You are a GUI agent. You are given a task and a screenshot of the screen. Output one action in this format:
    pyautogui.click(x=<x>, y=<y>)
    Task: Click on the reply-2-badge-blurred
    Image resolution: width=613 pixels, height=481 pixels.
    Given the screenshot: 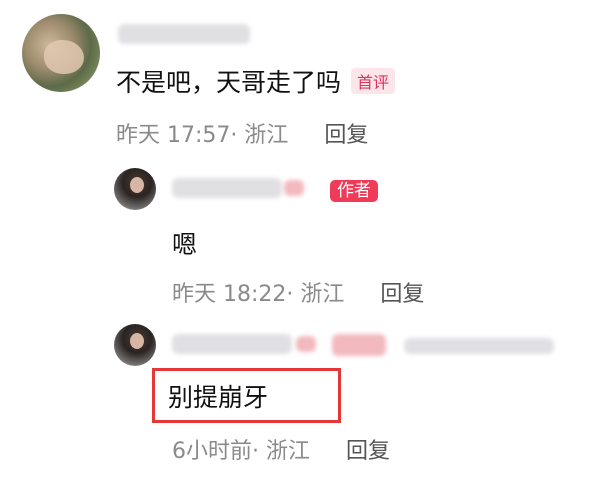 What is the action you would take?
    pyautogui.click(x=306, y=344)
    